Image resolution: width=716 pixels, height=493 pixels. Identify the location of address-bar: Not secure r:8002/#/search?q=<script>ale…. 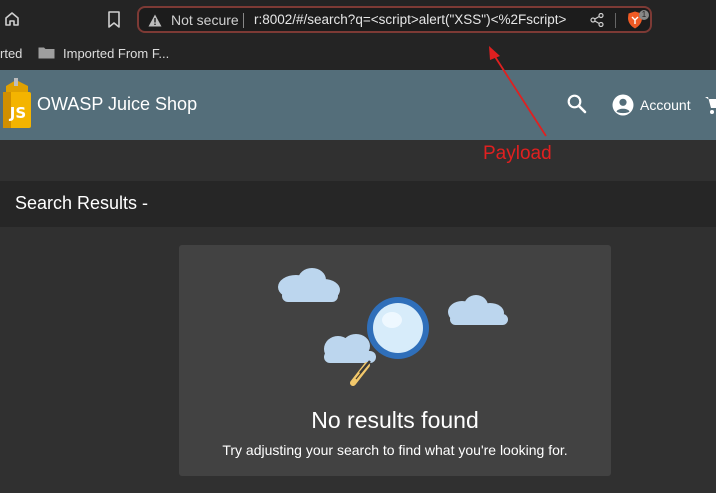
(394, 19).